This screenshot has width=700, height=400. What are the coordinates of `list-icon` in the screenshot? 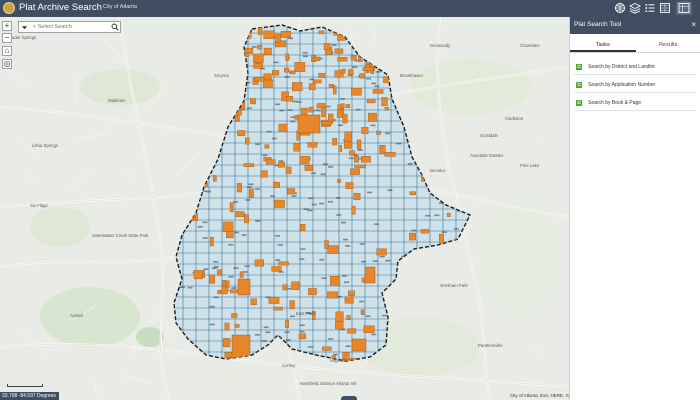 It's located at (650, 8).